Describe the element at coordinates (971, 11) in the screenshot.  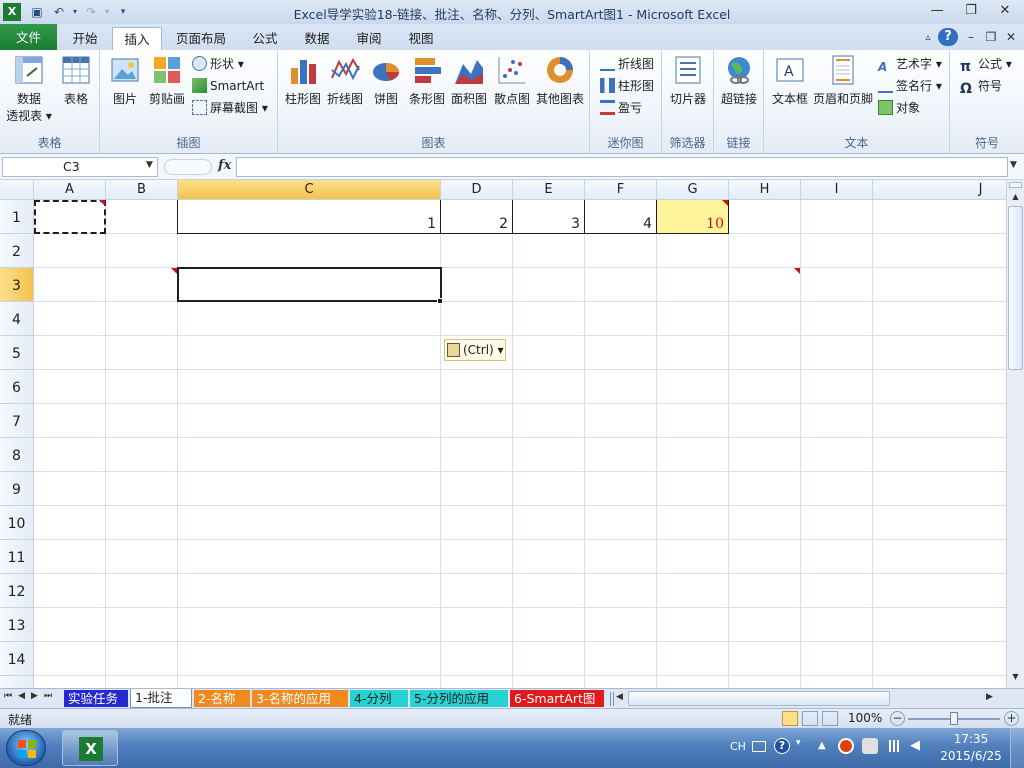
I see `restore-button: ❐` at that location.